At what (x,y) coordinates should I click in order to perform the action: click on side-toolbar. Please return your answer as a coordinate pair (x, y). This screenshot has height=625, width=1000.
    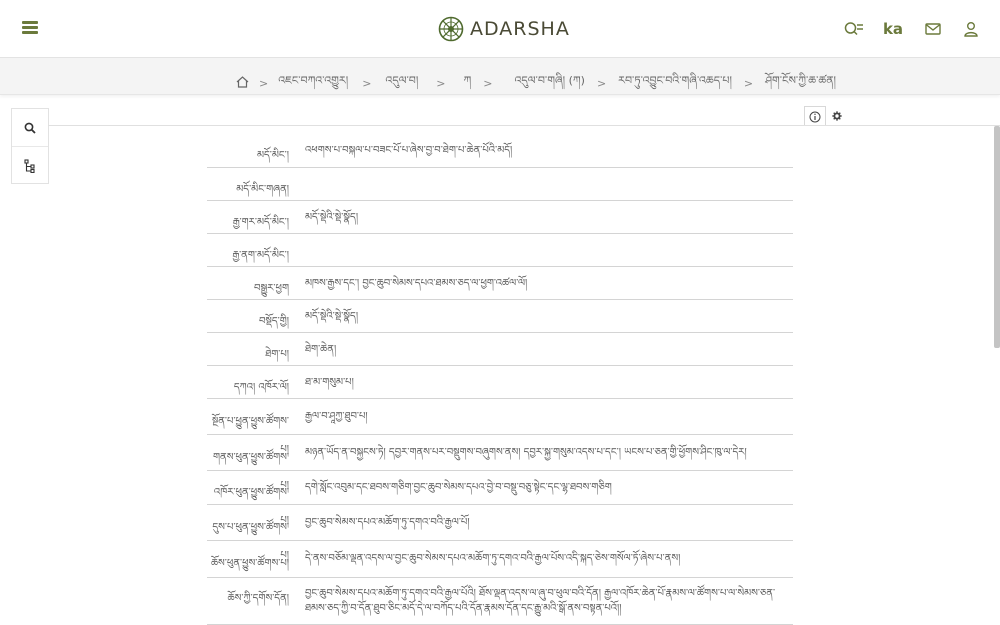
    Looking at the image, I should click on (30, 146).